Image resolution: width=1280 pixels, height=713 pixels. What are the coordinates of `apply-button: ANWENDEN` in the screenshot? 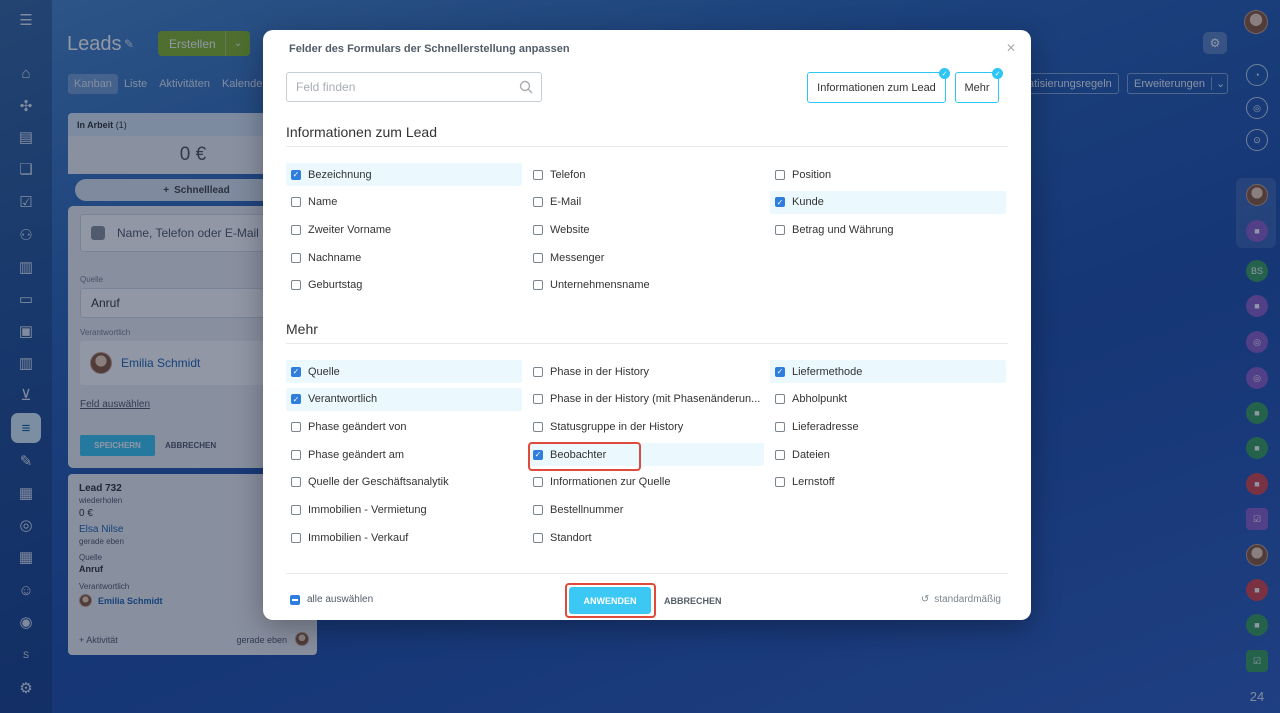 It's located at (610, 600).